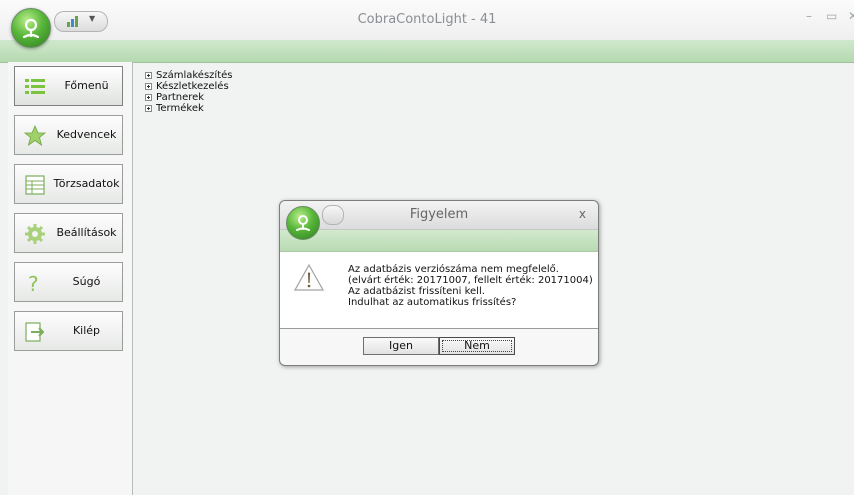 The image size is (854, 495). What do you see at coordinates (35, 185) in the screenshot?
I see `table-icon` at bounding box center [35, 185].